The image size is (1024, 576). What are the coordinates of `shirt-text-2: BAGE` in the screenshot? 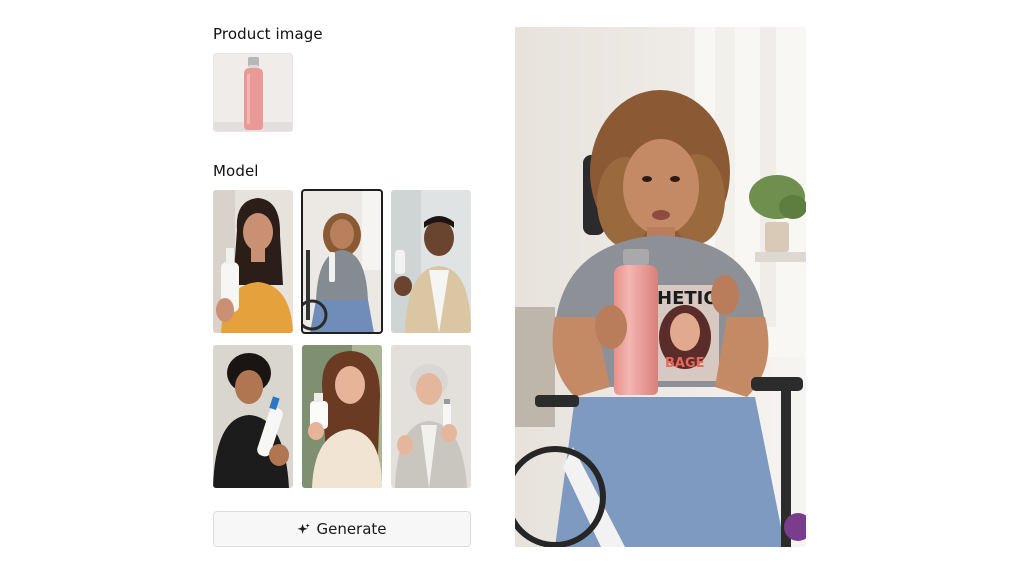 It's located at (685, 363).